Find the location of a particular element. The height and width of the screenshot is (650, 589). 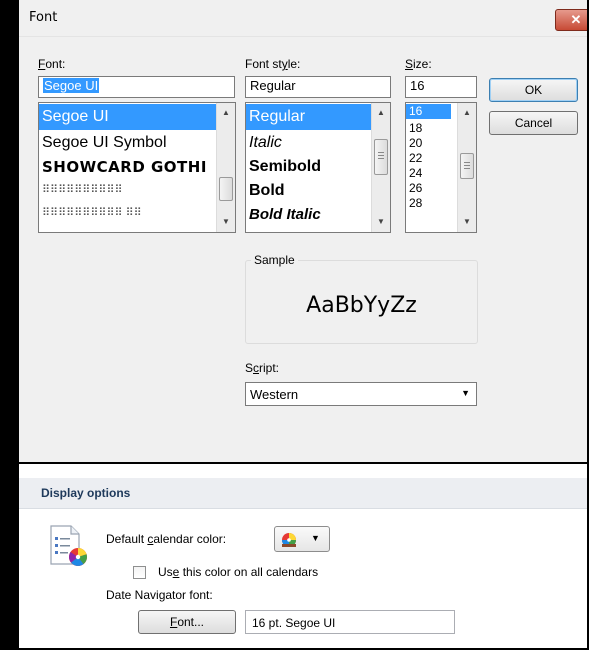

close-icon: ✕ is located at coordinates (576, 19).